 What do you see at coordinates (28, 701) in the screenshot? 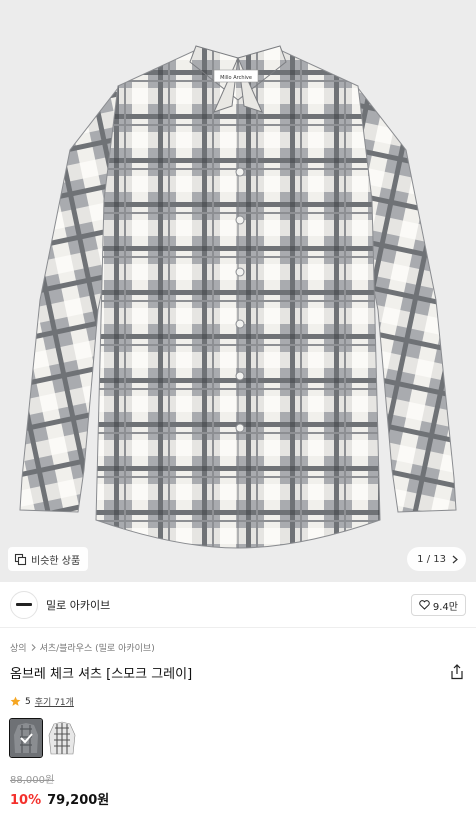
I see `rating-value: 5` at bounding box center [28, 701].